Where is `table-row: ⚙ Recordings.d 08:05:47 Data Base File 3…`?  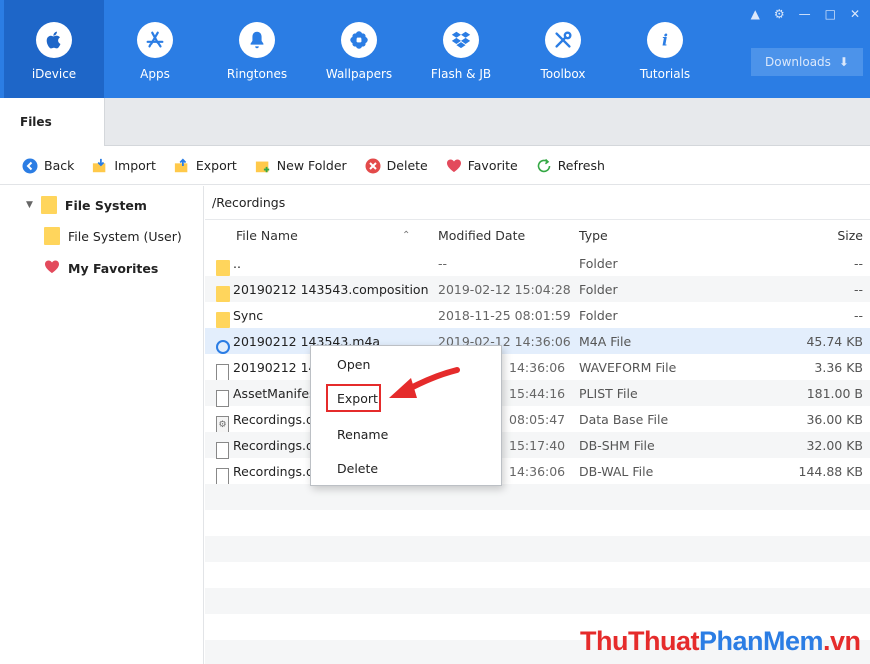
table-row: ⚙ Recordings.d 08:05:47 Data Base File 3… is located at coordinates (537, 419).